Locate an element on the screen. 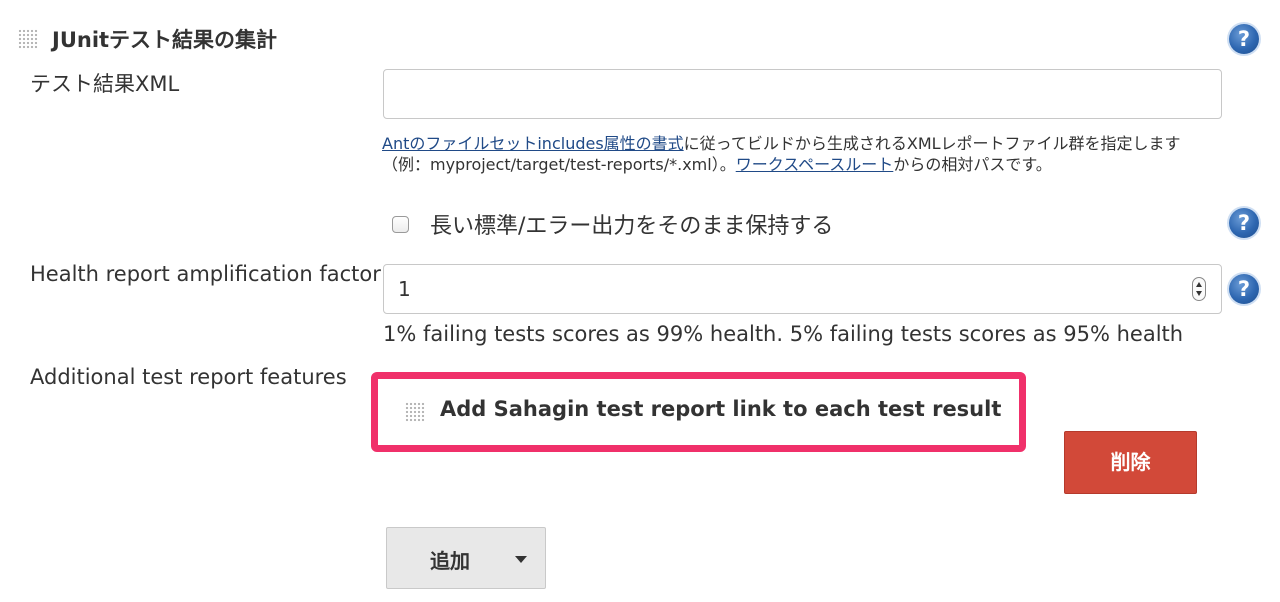  test-results-xml-label: テスト結果XML is located at coordinates (105, 84).